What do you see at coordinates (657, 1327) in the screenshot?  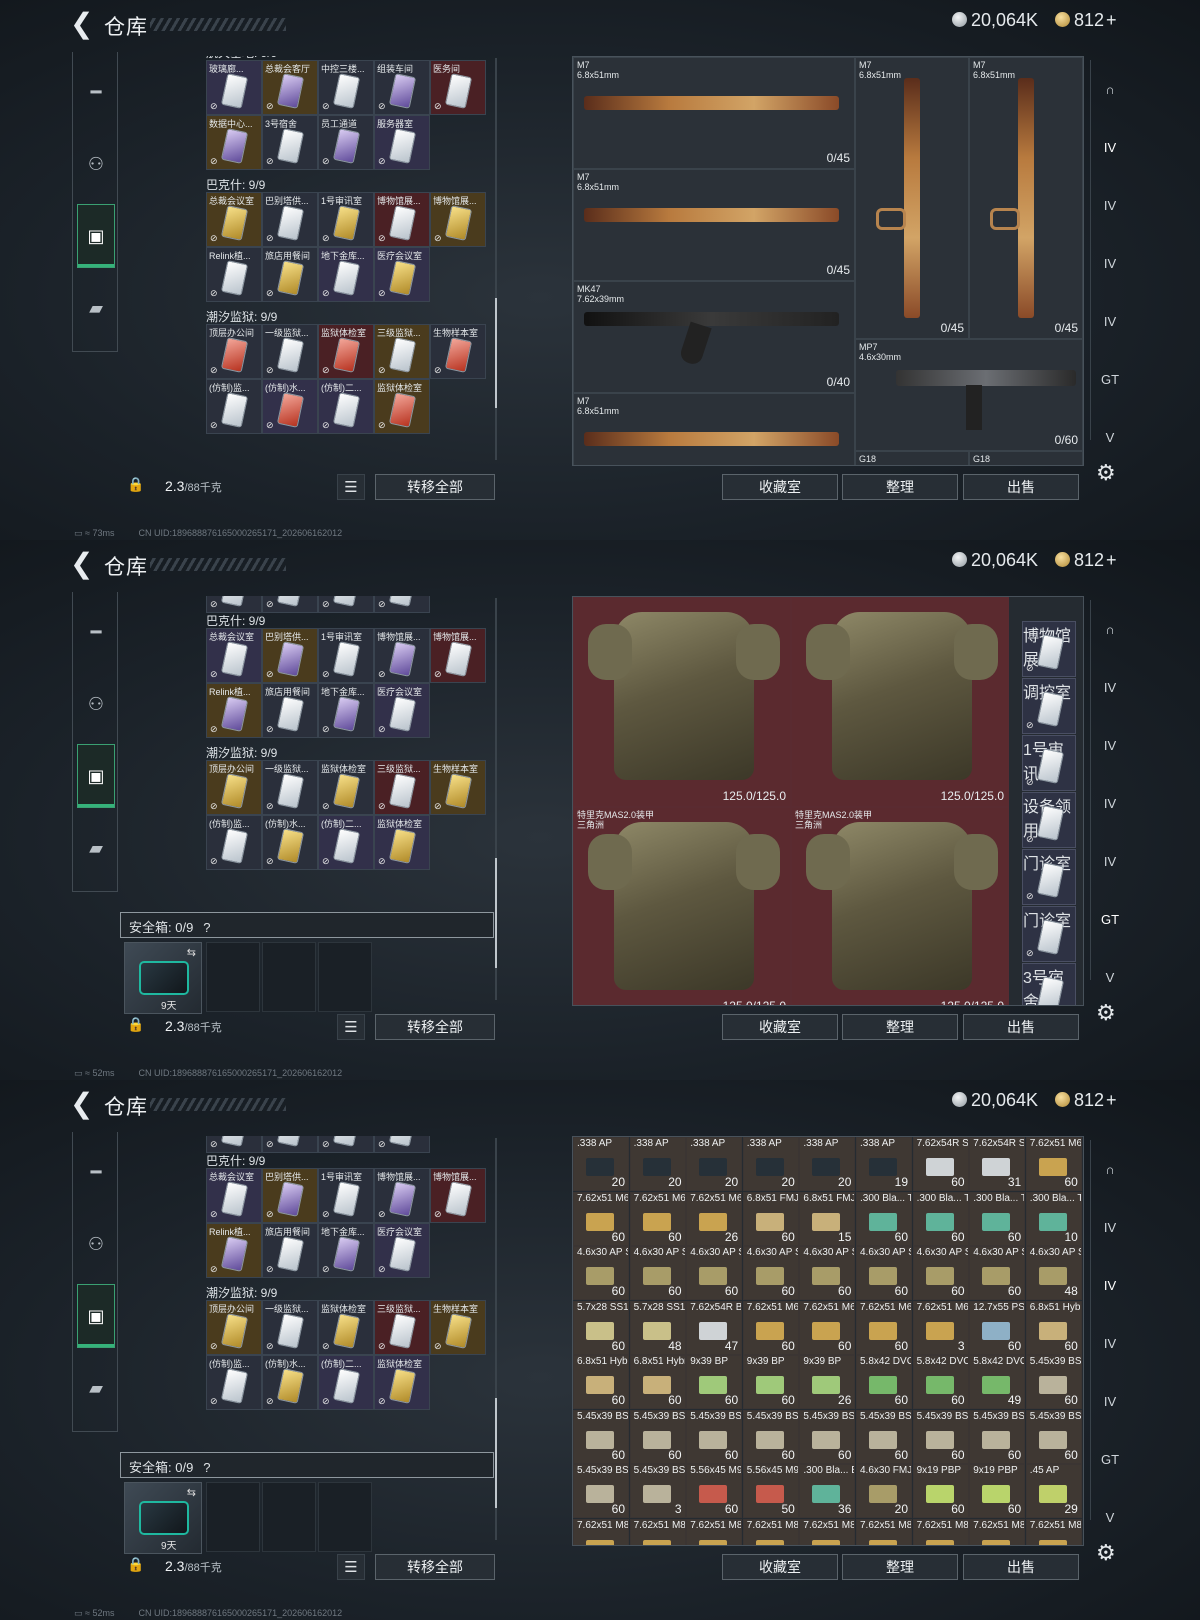 I see `ammo-slot: 5.7x28 SS193 48` at bounding box center [657, 1327].